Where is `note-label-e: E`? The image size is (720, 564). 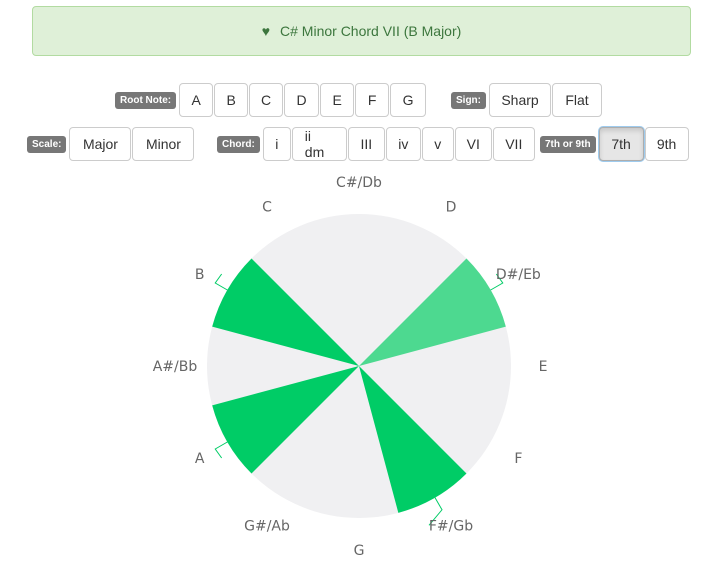 note-label-e: E is located at coordinates (543, 367).